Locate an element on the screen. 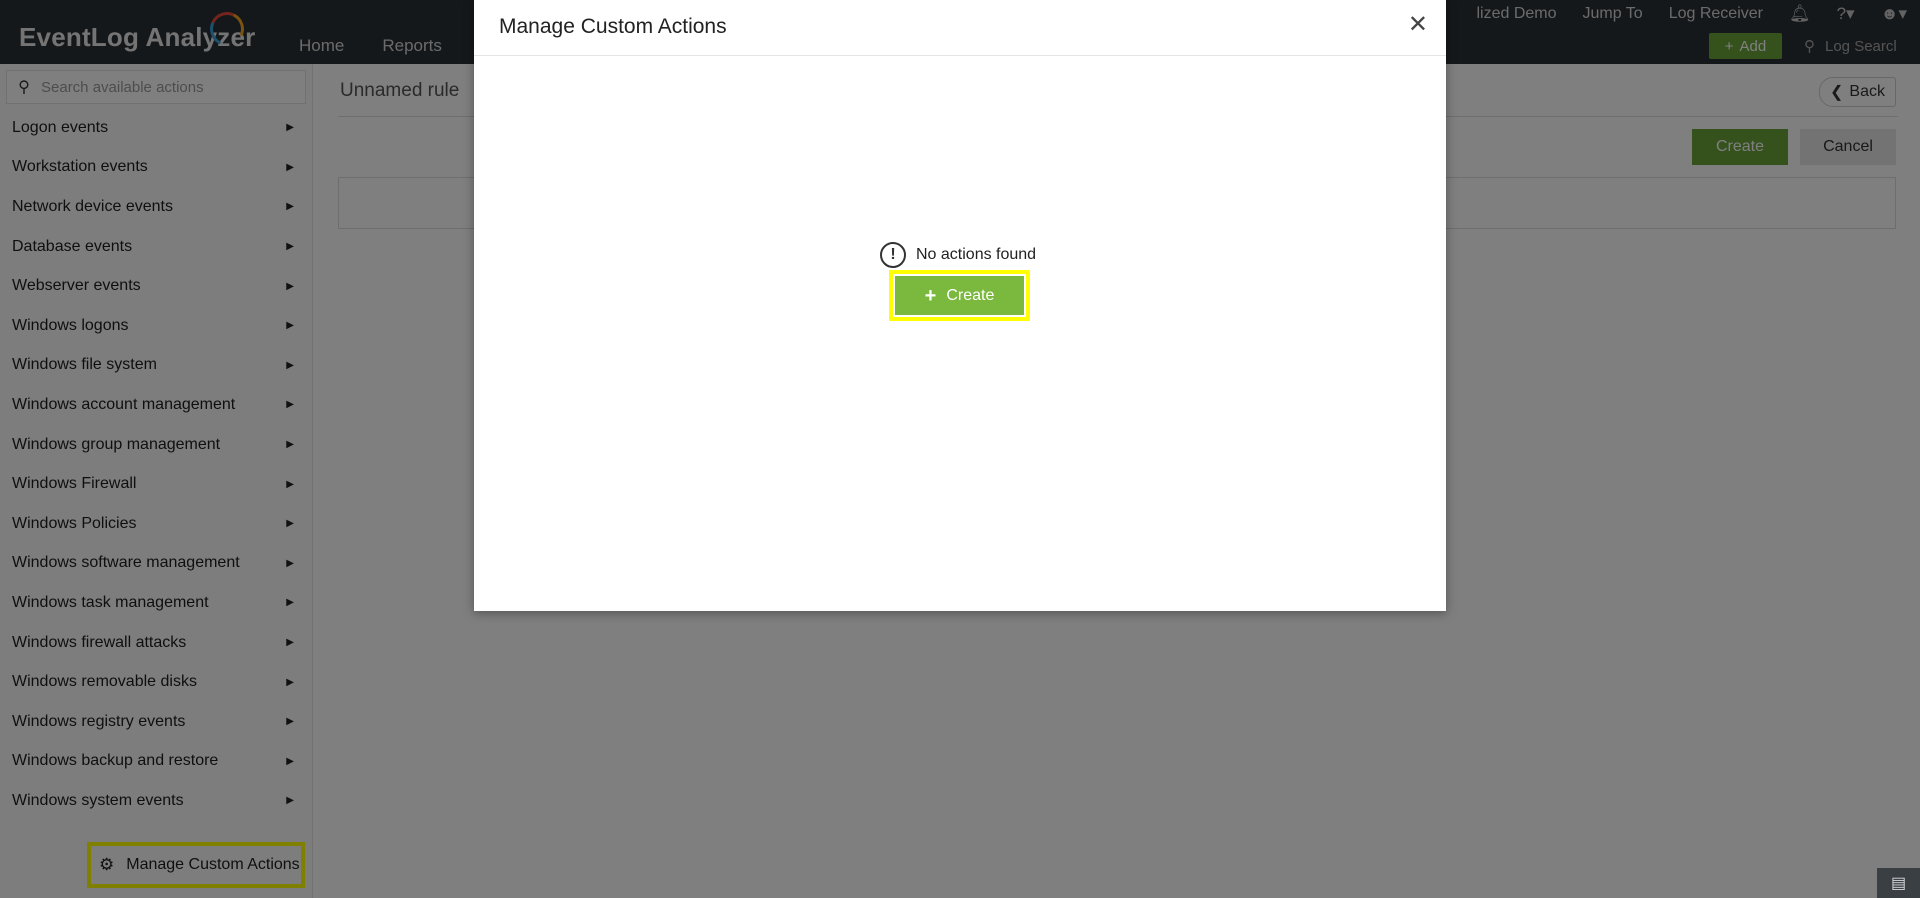 The height and width of the screenshot is (898, 1920). create-action-label: Create is located at coordinates (970, 295).